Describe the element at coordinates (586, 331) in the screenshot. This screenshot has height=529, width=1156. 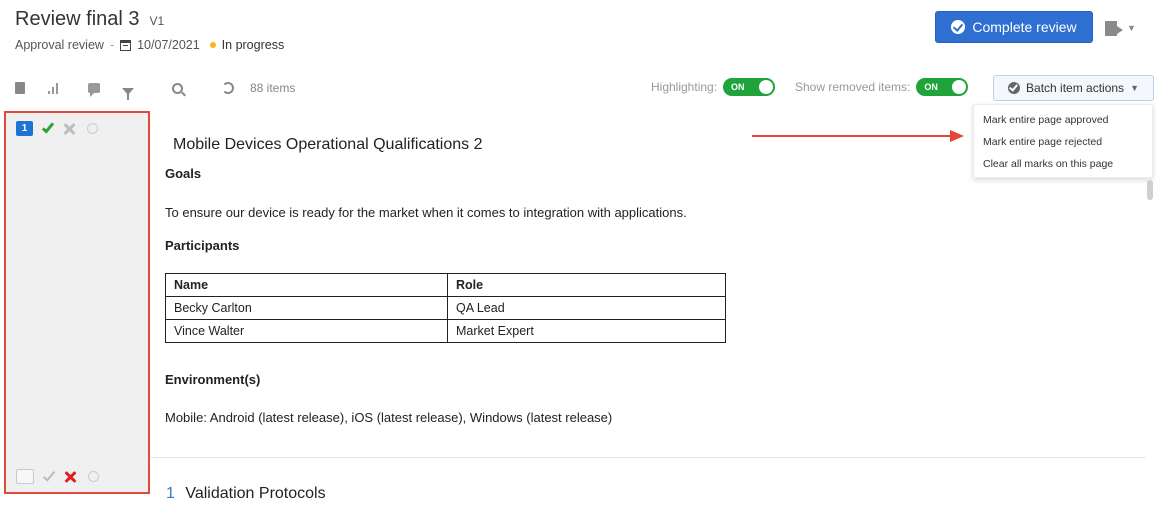
I see `table-cell: Market Expert` at that location.